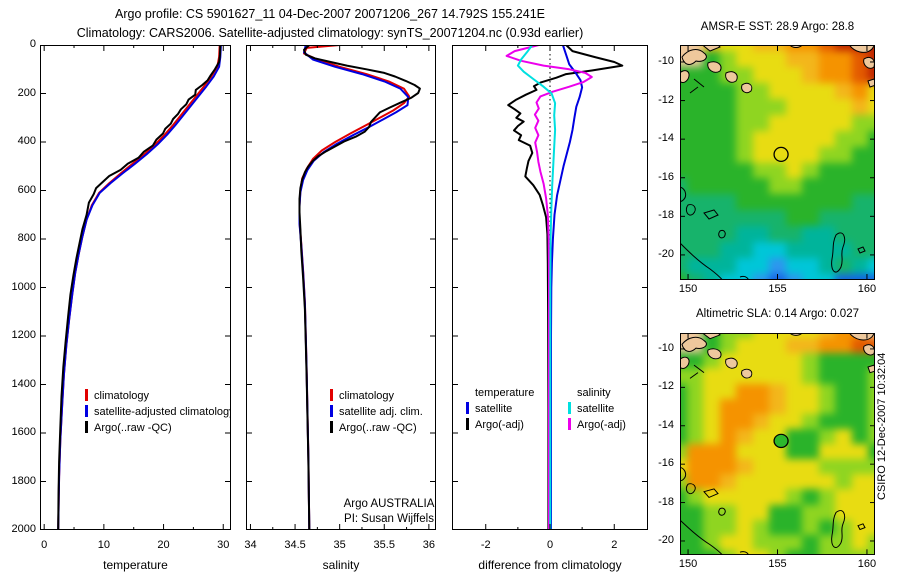 This screenshot has width=900, height=580. Describe the element at coordinates (428, 545) in the screenshot. I see `tick-label: 36` at that location.